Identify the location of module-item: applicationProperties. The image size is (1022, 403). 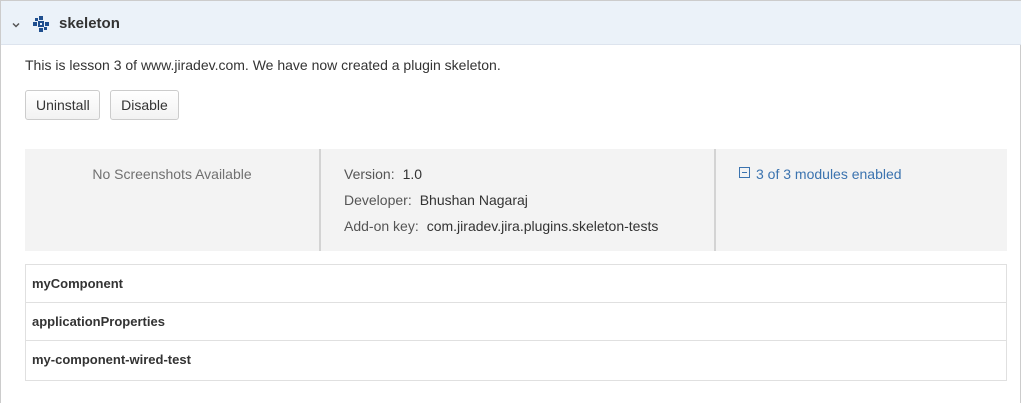
(516, 322).